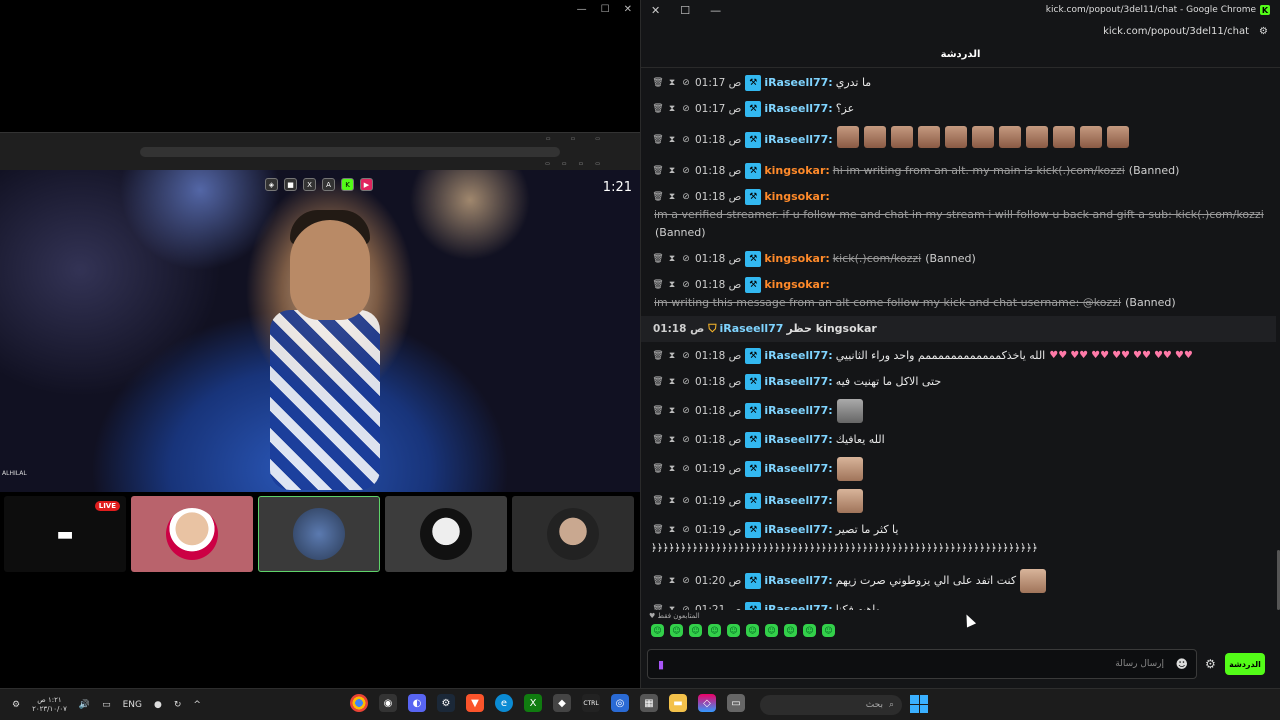 This screenshot has width=1280, height=720. What do you see at coordinates (959, 440) in the screenshot?
I see `chat-message: 🗑 ⧗ ⊘ 01:18 ص ⚒ iRaseell77: الله يعافيك` at bounding box center [959, 440].